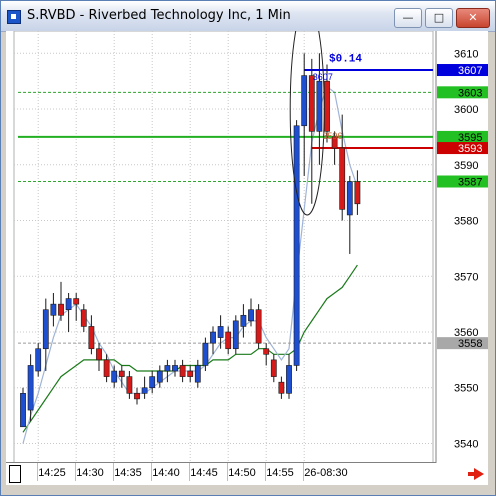 The image size is (496, 496). What do you see at coordinates (280, 473) in the screenshot?
I see `x-tick-label: 14:55` at bounding box center [280, 473].